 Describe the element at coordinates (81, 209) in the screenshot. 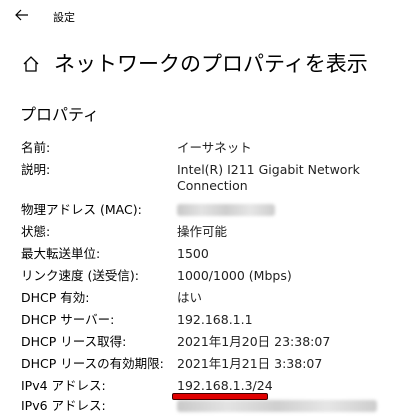

I see `property-label: 物理アドレス (MAC):` at that location.